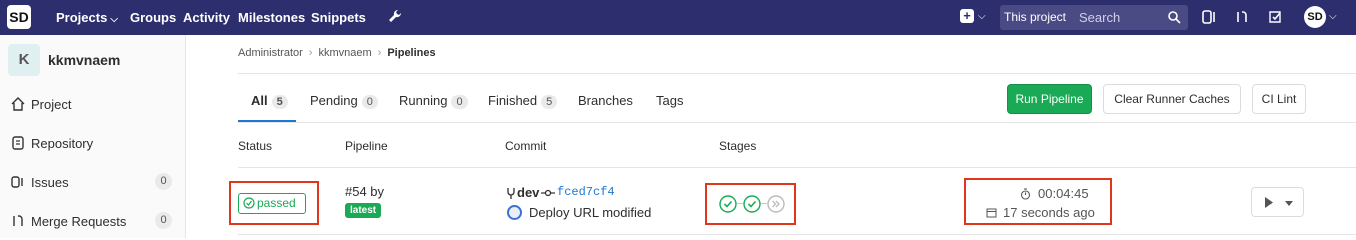 This screenshot has height=240, width=1356. I want to click on plus-icon: +, so click(967, 16).